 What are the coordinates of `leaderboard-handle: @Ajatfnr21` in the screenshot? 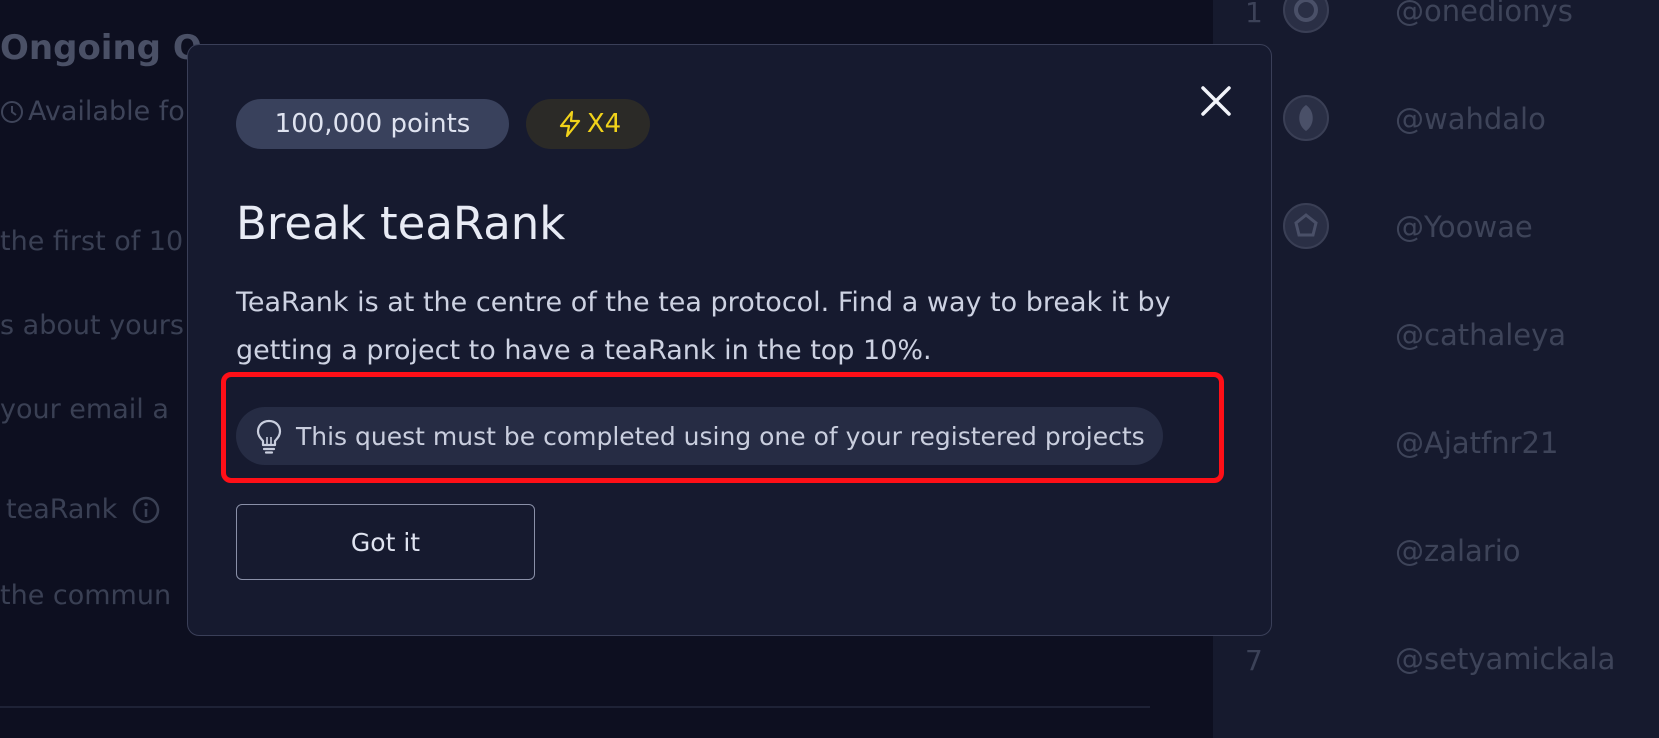 It's located at (1477, 443).